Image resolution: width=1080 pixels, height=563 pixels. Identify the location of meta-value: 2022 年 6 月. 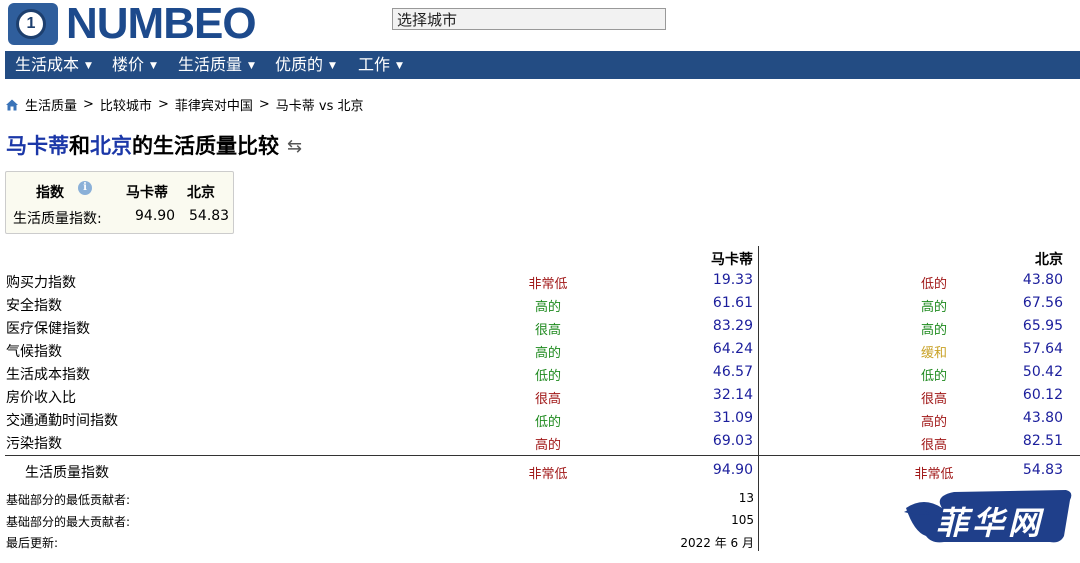
(717, 543).